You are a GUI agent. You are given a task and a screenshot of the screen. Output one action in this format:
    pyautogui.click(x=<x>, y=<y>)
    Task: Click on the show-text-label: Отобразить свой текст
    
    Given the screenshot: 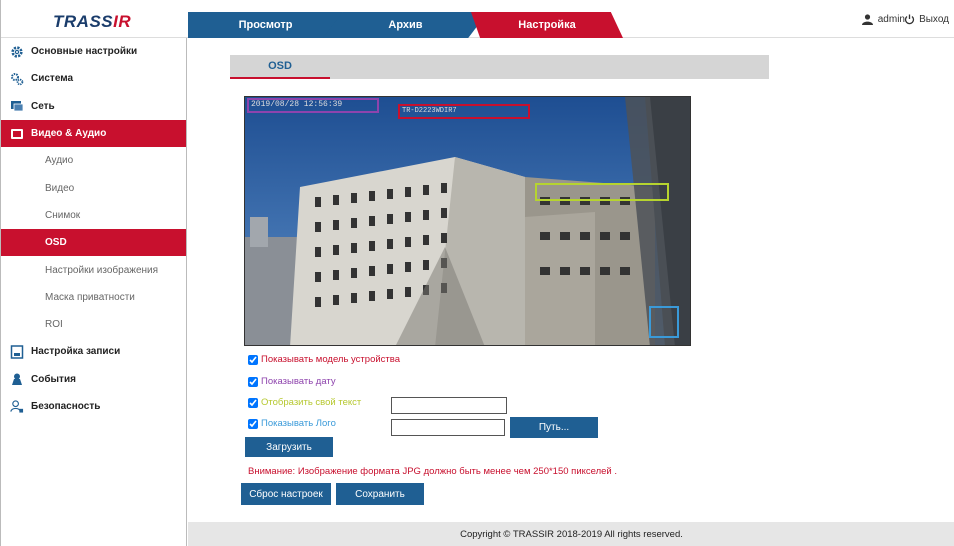 What is the action you would take?
    pyautogui.click(x=311, y=402)
    